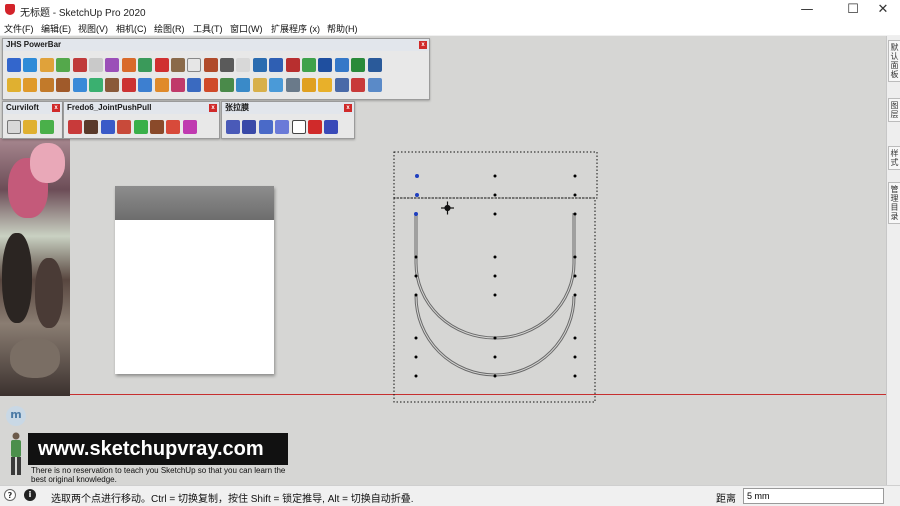 This screenshot has width=900, height=506. What do you see at coordinates (893, 260) in the screenshot?
I see `right-side-panel: 默认面板 图层 样式 管理目录` at bounding box center [893, 260].